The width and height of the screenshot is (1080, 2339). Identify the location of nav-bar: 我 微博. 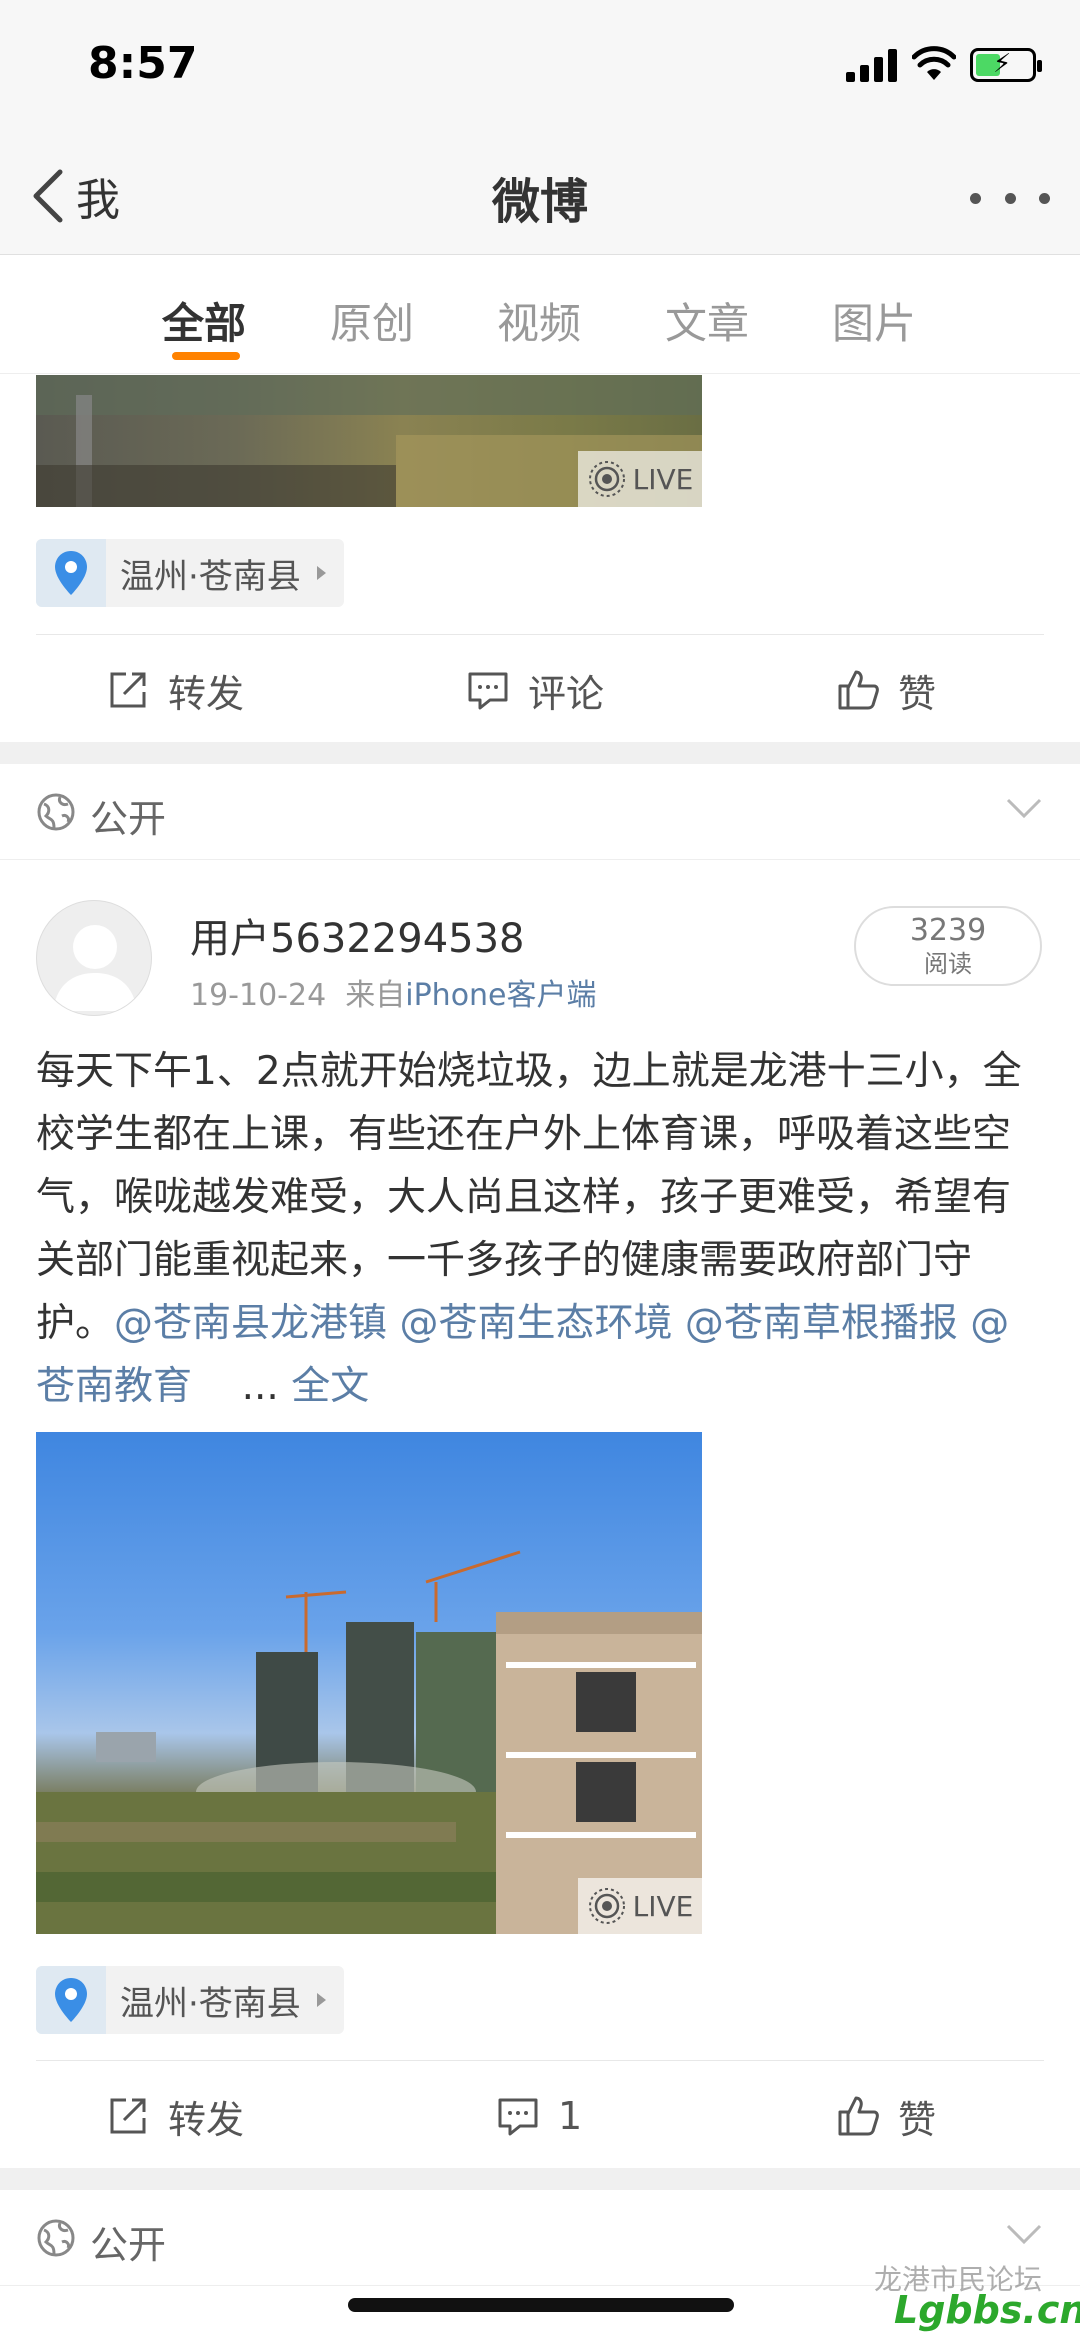
(540, 197).